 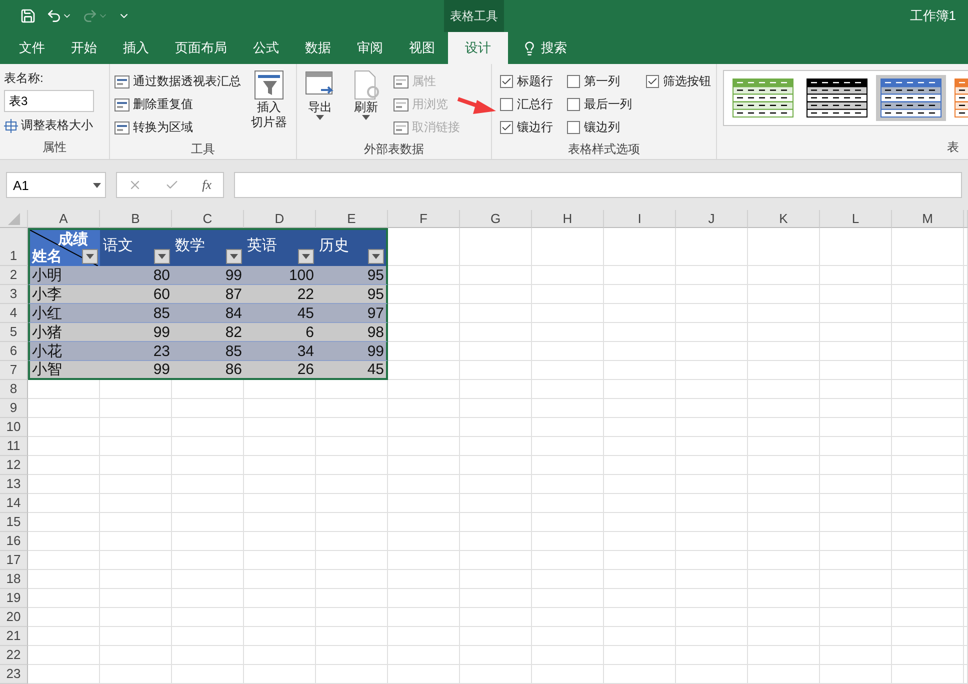 What do you see at coordinates (599, 127) in the screenshot?
I see `checkbox: 镶边列` at bounding box center [599, 127].